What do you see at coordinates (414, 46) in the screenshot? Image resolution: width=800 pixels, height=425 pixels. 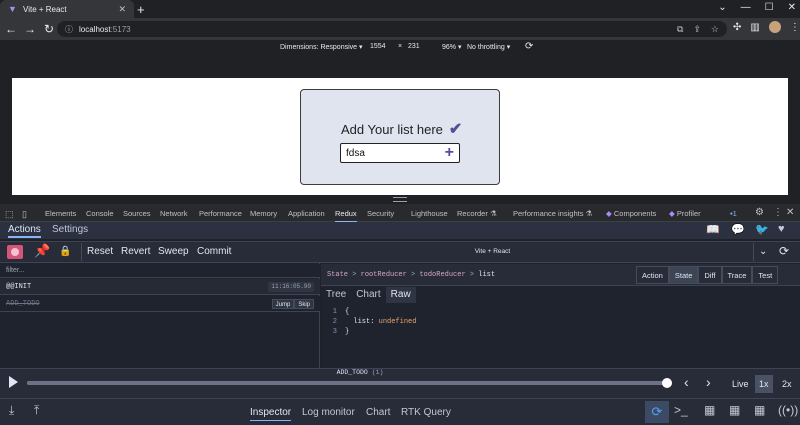 I see `height-input: 231` at bounding box center [414, 46].